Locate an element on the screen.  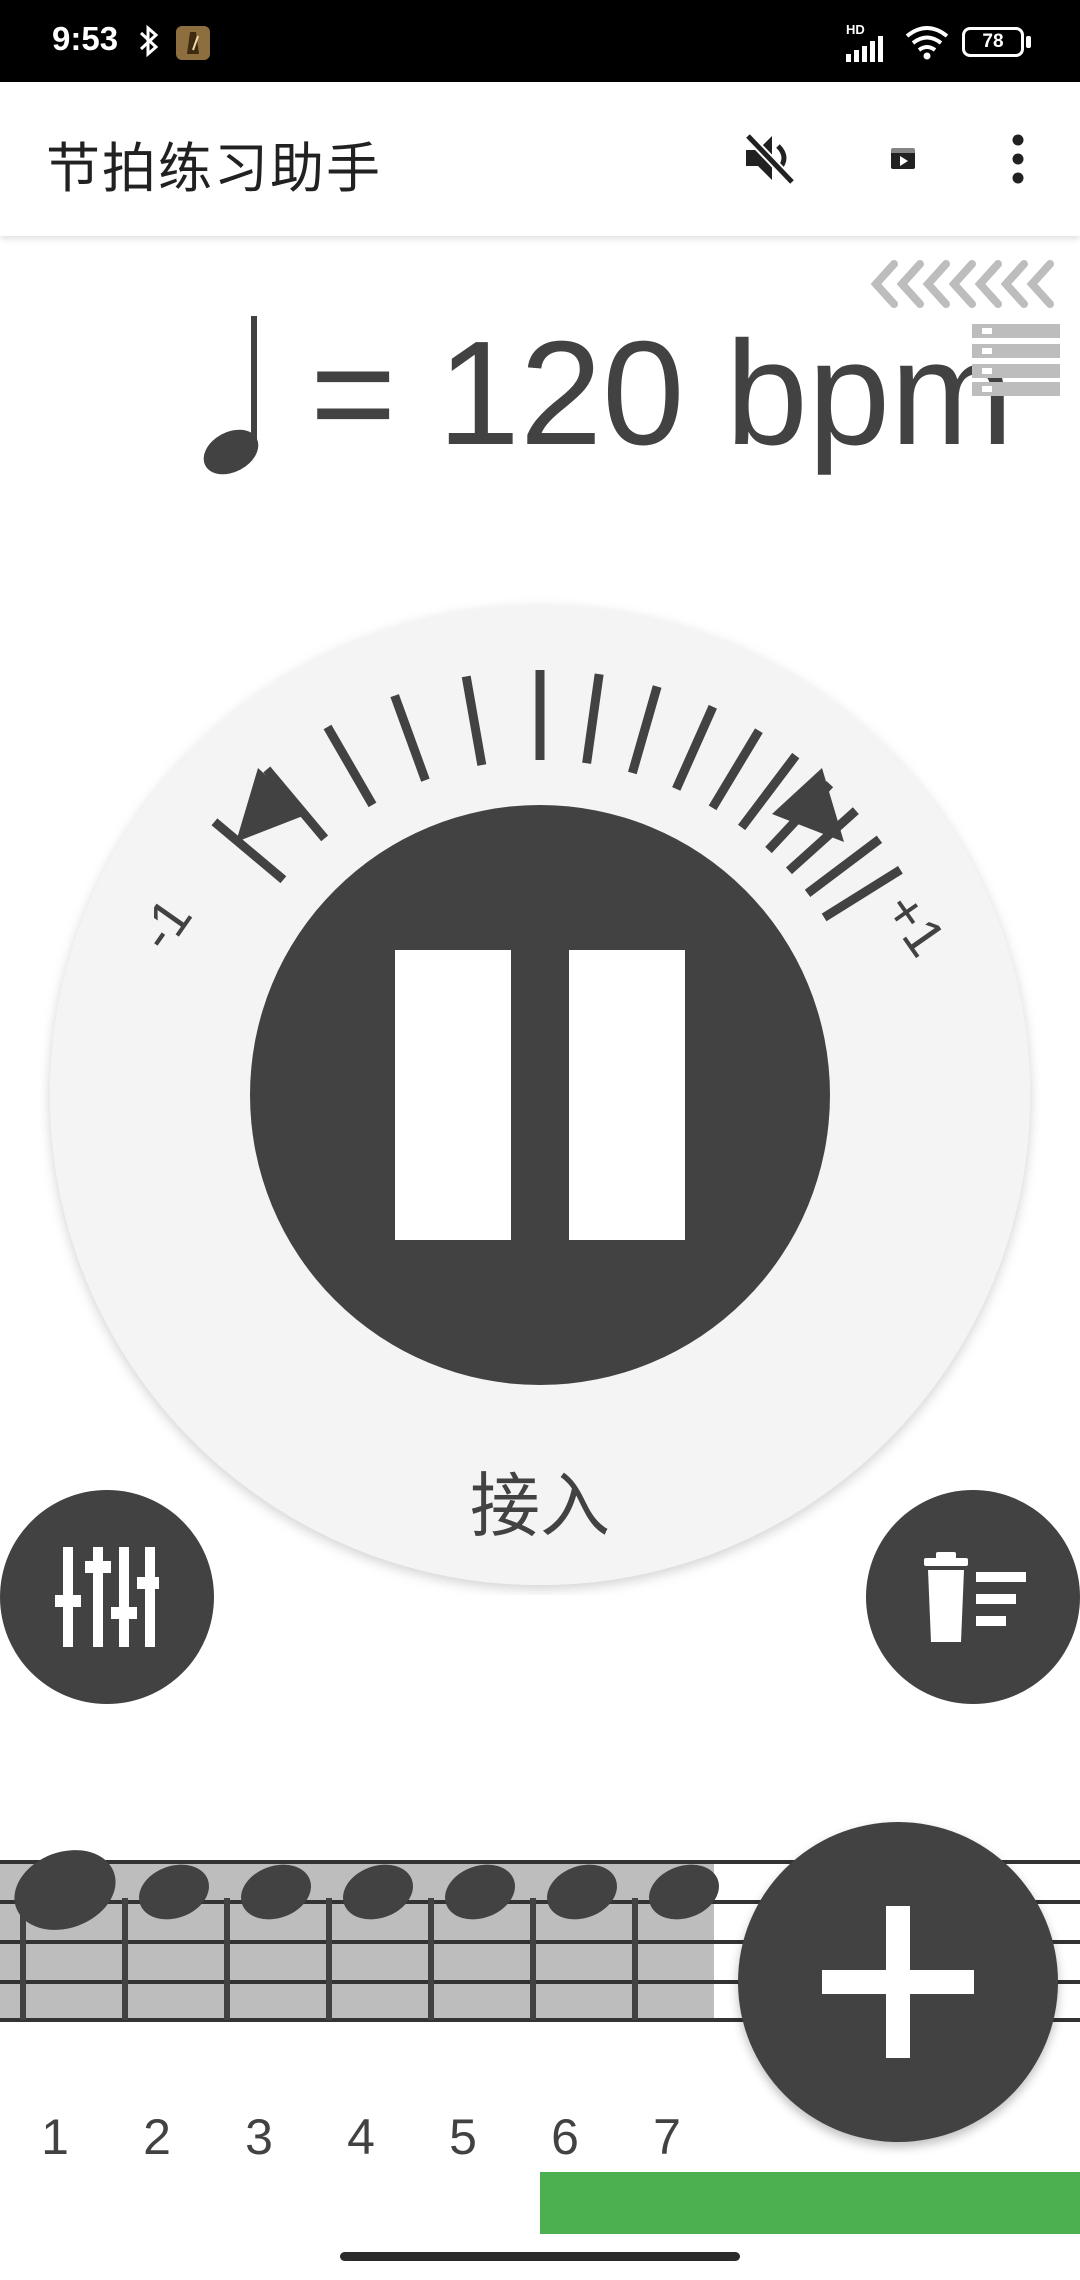
plus-icon is located at coordinates (898, 1982).